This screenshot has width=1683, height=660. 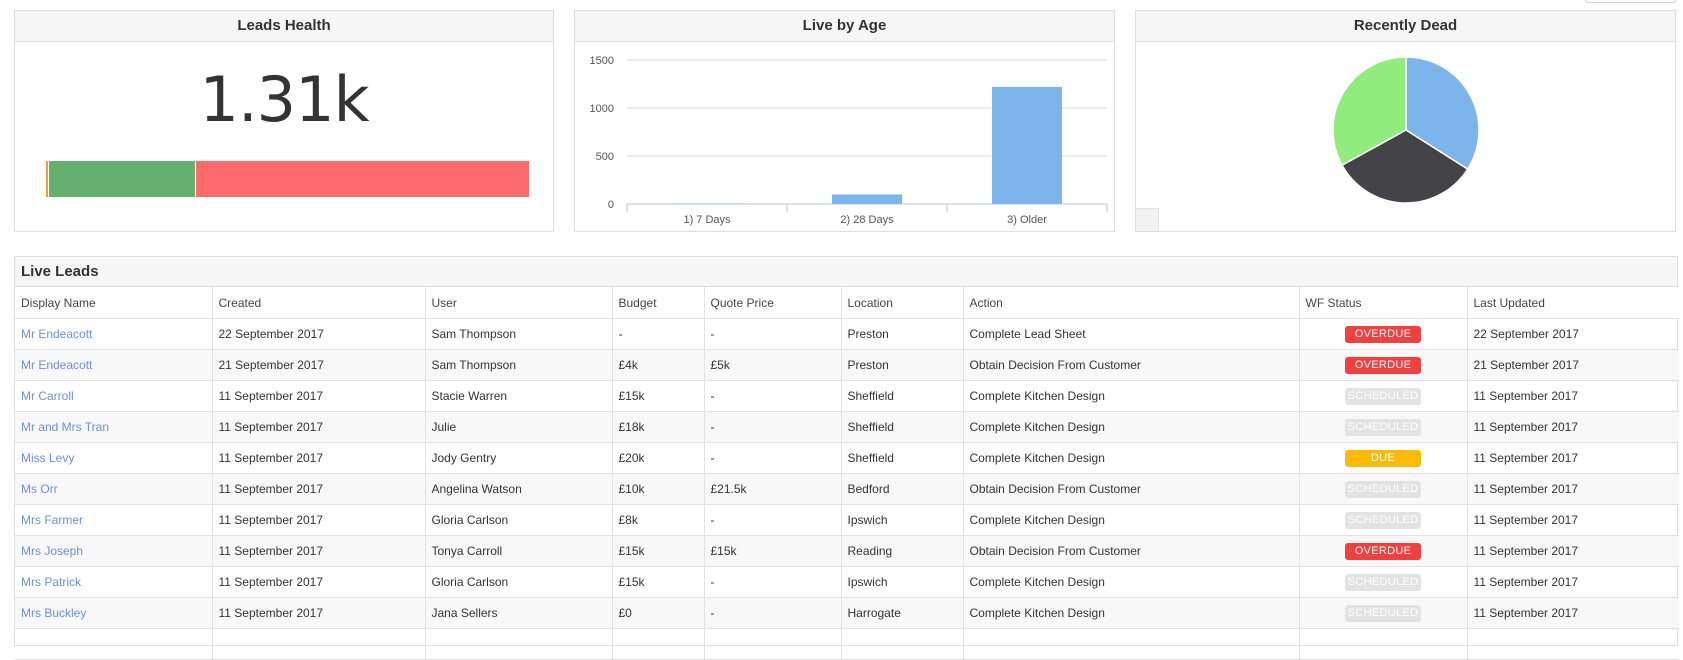 I want to click on lead-name-link: Mrs Patrick, so click(x=51, y=582).